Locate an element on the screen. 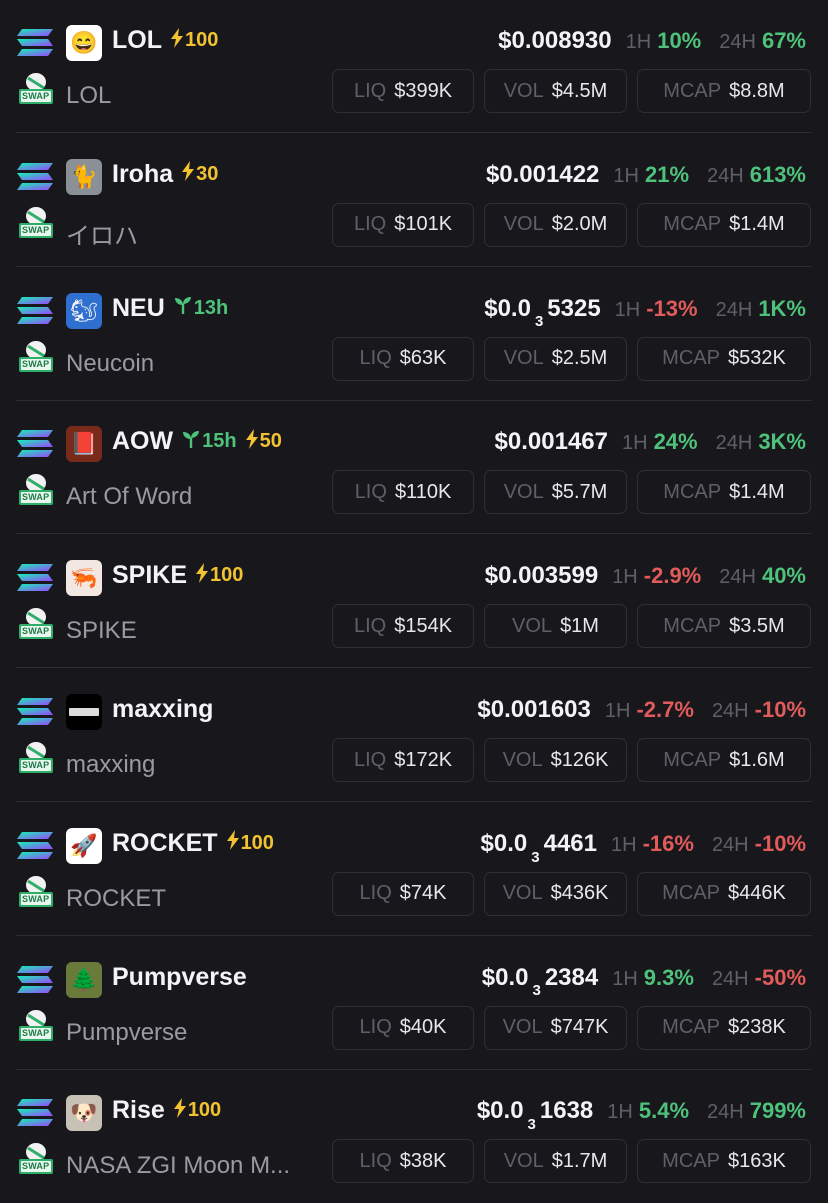  volume-chip: VOL $436K is located at coordinates (555, 893).